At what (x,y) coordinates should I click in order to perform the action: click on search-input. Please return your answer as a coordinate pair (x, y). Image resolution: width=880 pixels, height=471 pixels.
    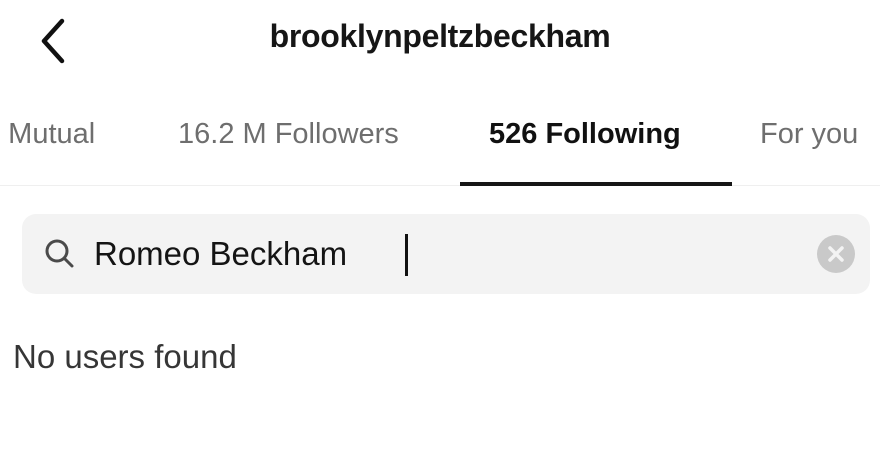
    Looking at the image, I should click on (444, 254).